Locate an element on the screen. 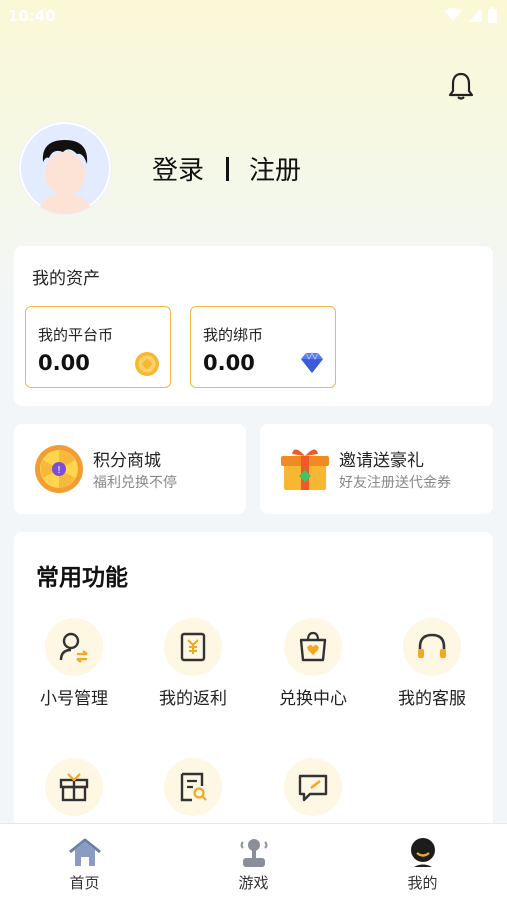  auth-divider is located at coordinates (228, 168).